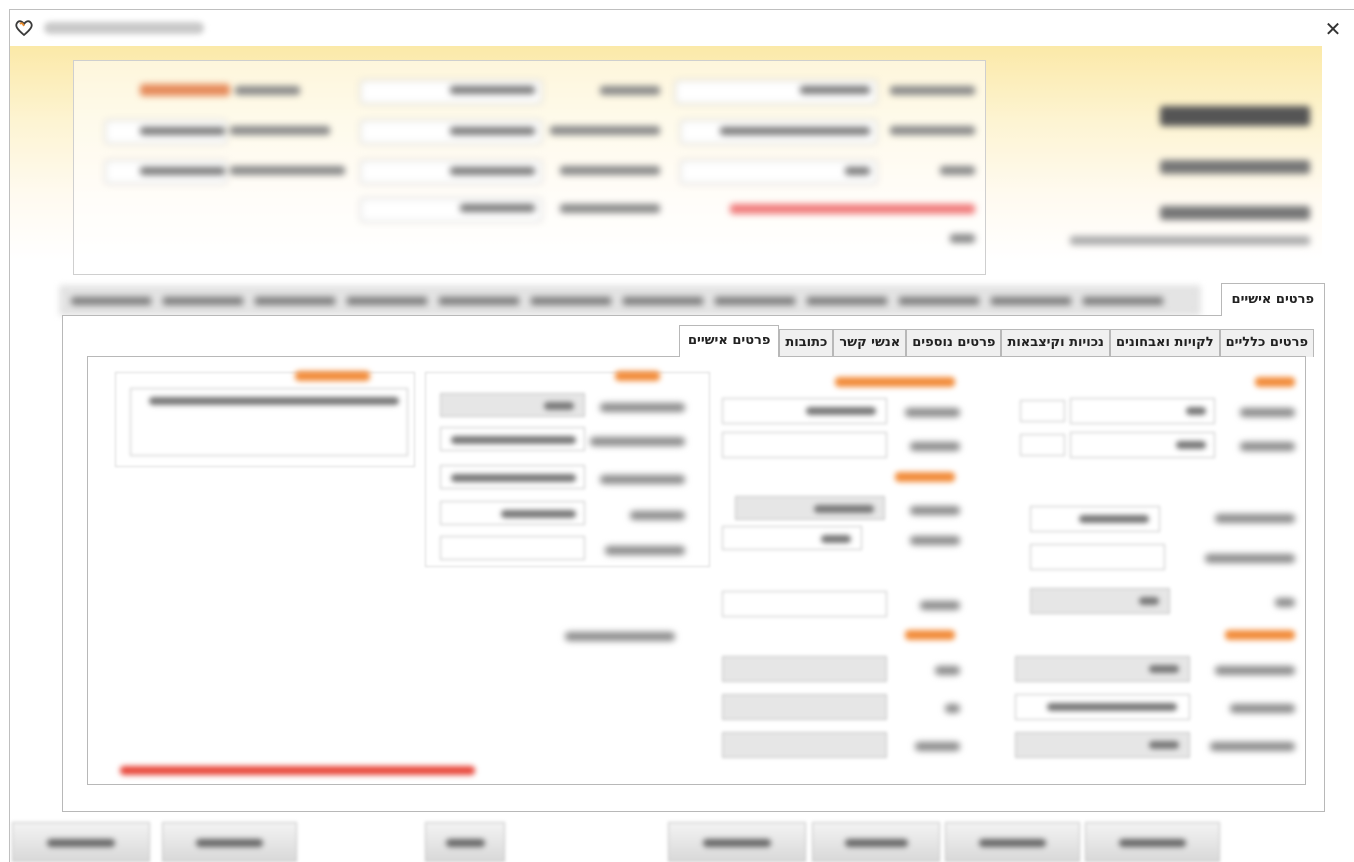 The image size is (1354, 862). I want to click on tab-disabilities-allowances: נכויות וקיצבאות, so click(1055, 343).